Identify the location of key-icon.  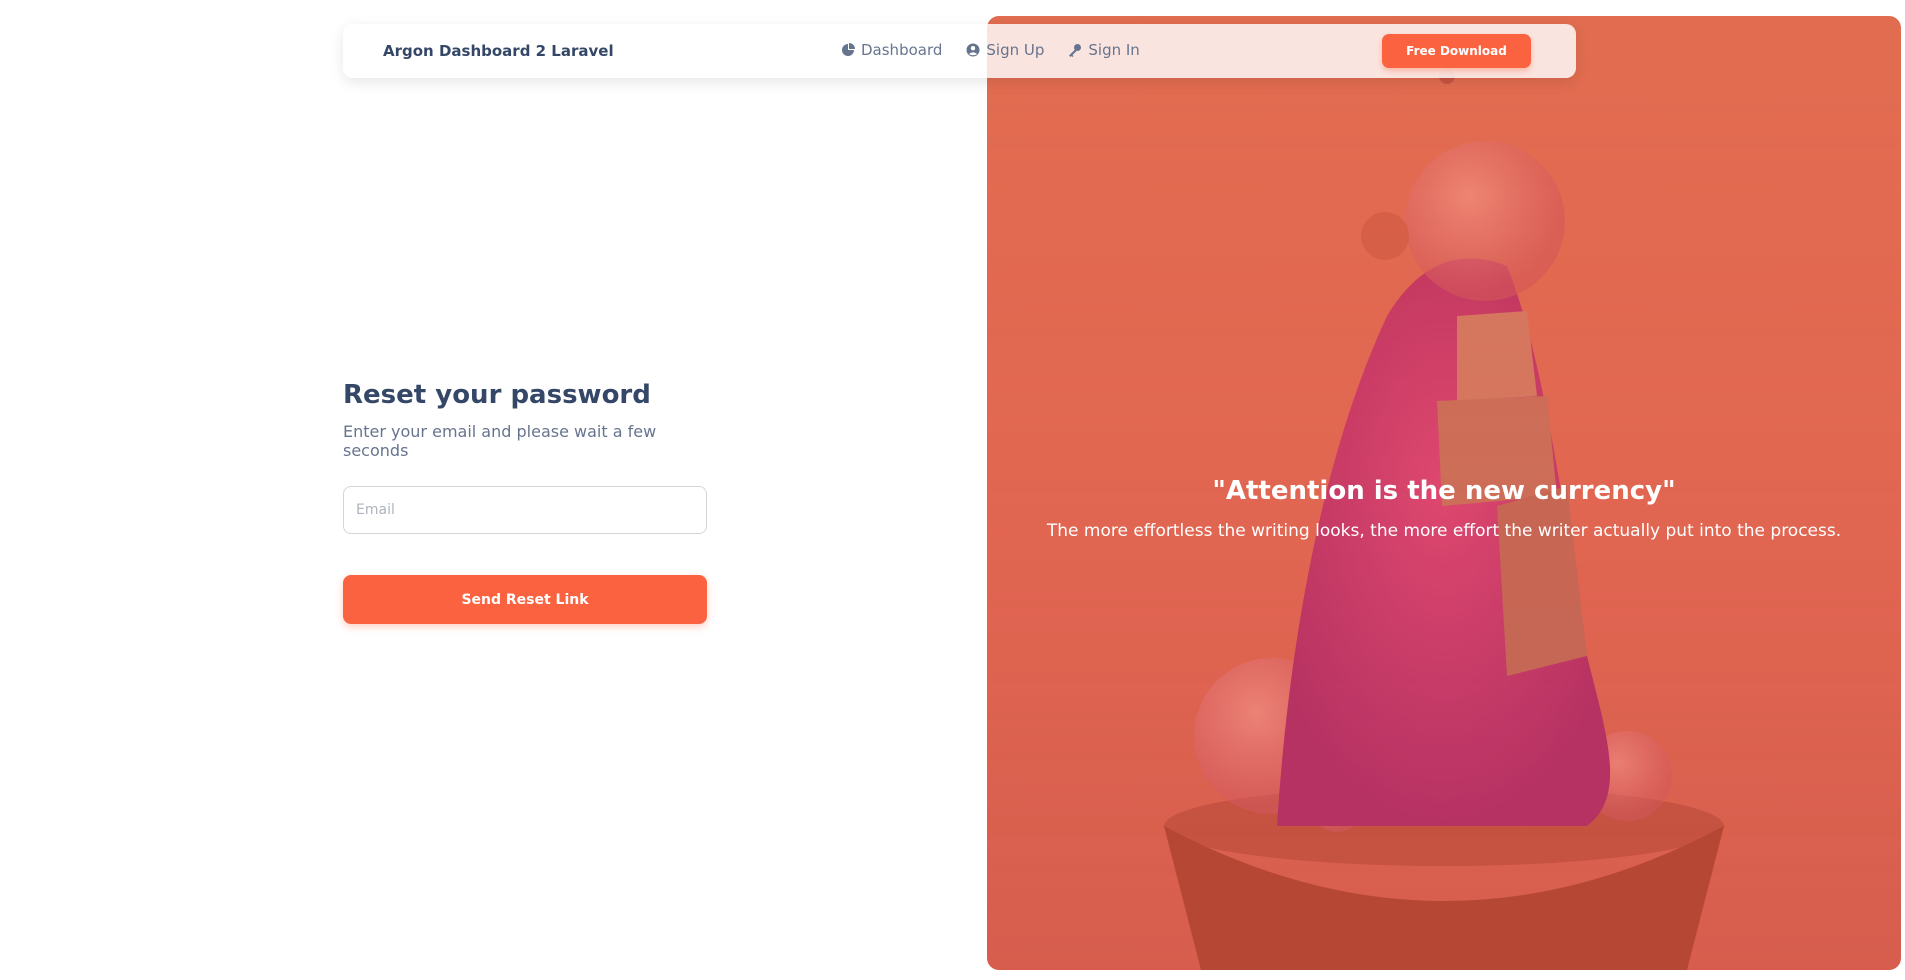
(1075, 50).